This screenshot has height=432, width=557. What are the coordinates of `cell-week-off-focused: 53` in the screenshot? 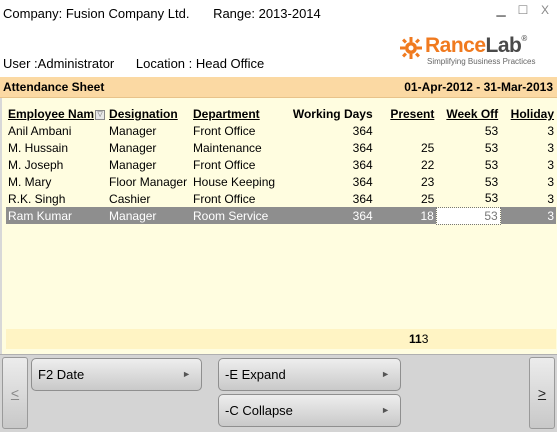 It's located at (468, 215).